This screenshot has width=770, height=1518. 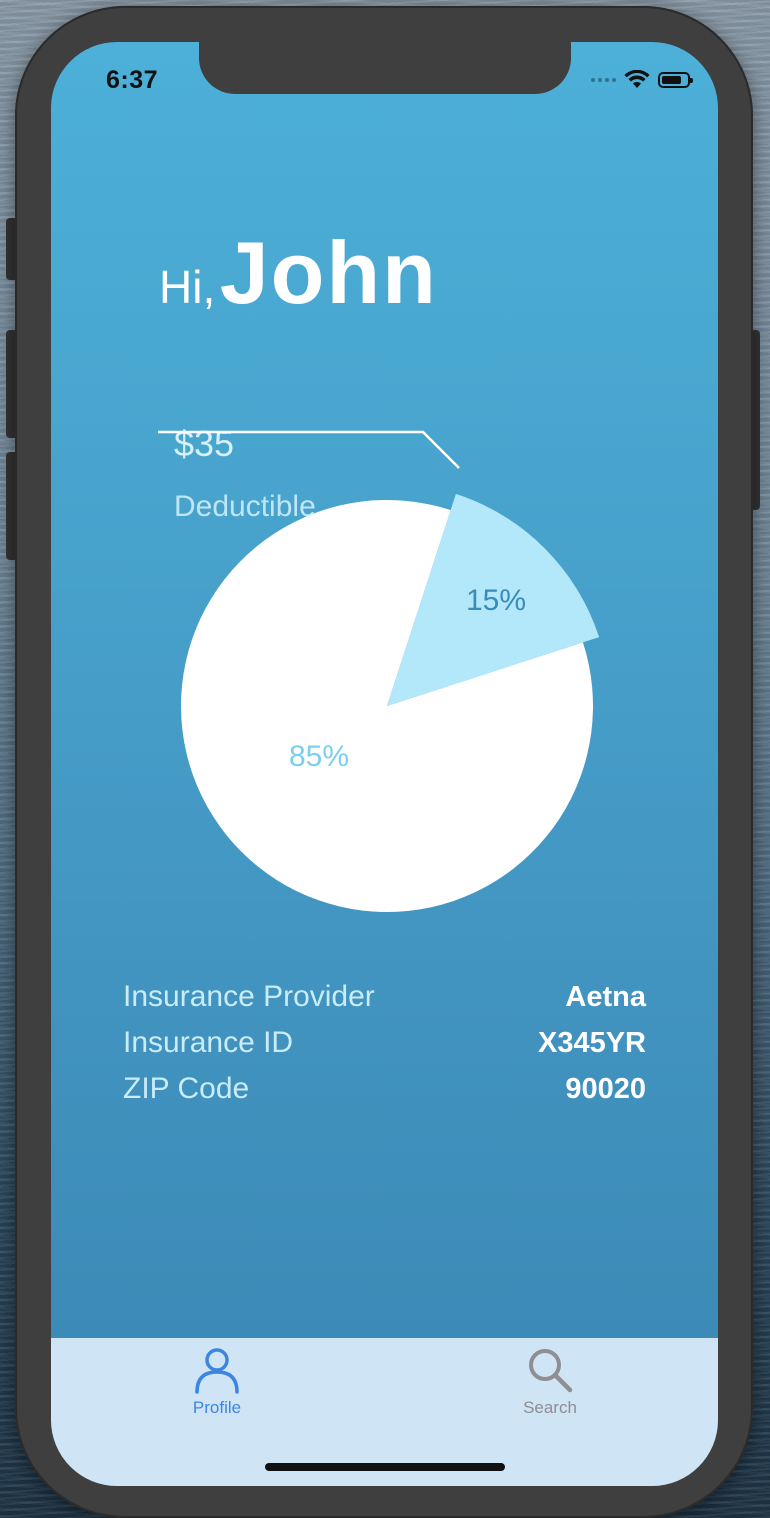 I want to click on person-icon, so click(x=217, y=1371).